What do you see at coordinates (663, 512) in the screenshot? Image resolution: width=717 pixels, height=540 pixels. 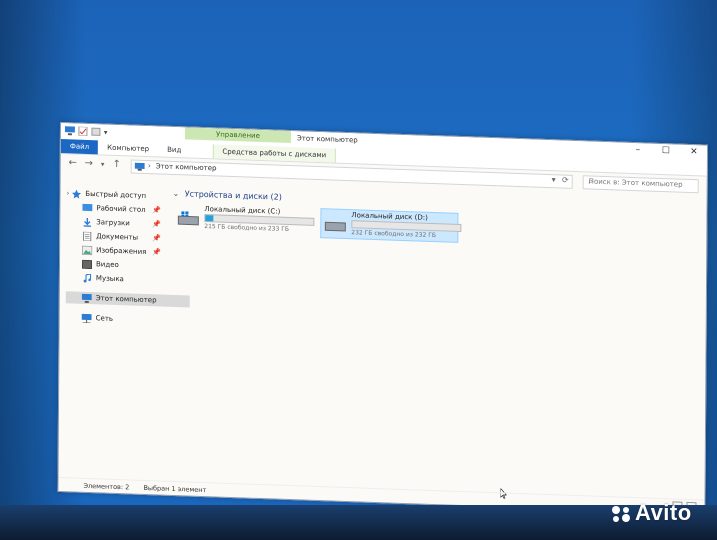 I see `watermark-text: Avito` at bounding box center [663, 512].